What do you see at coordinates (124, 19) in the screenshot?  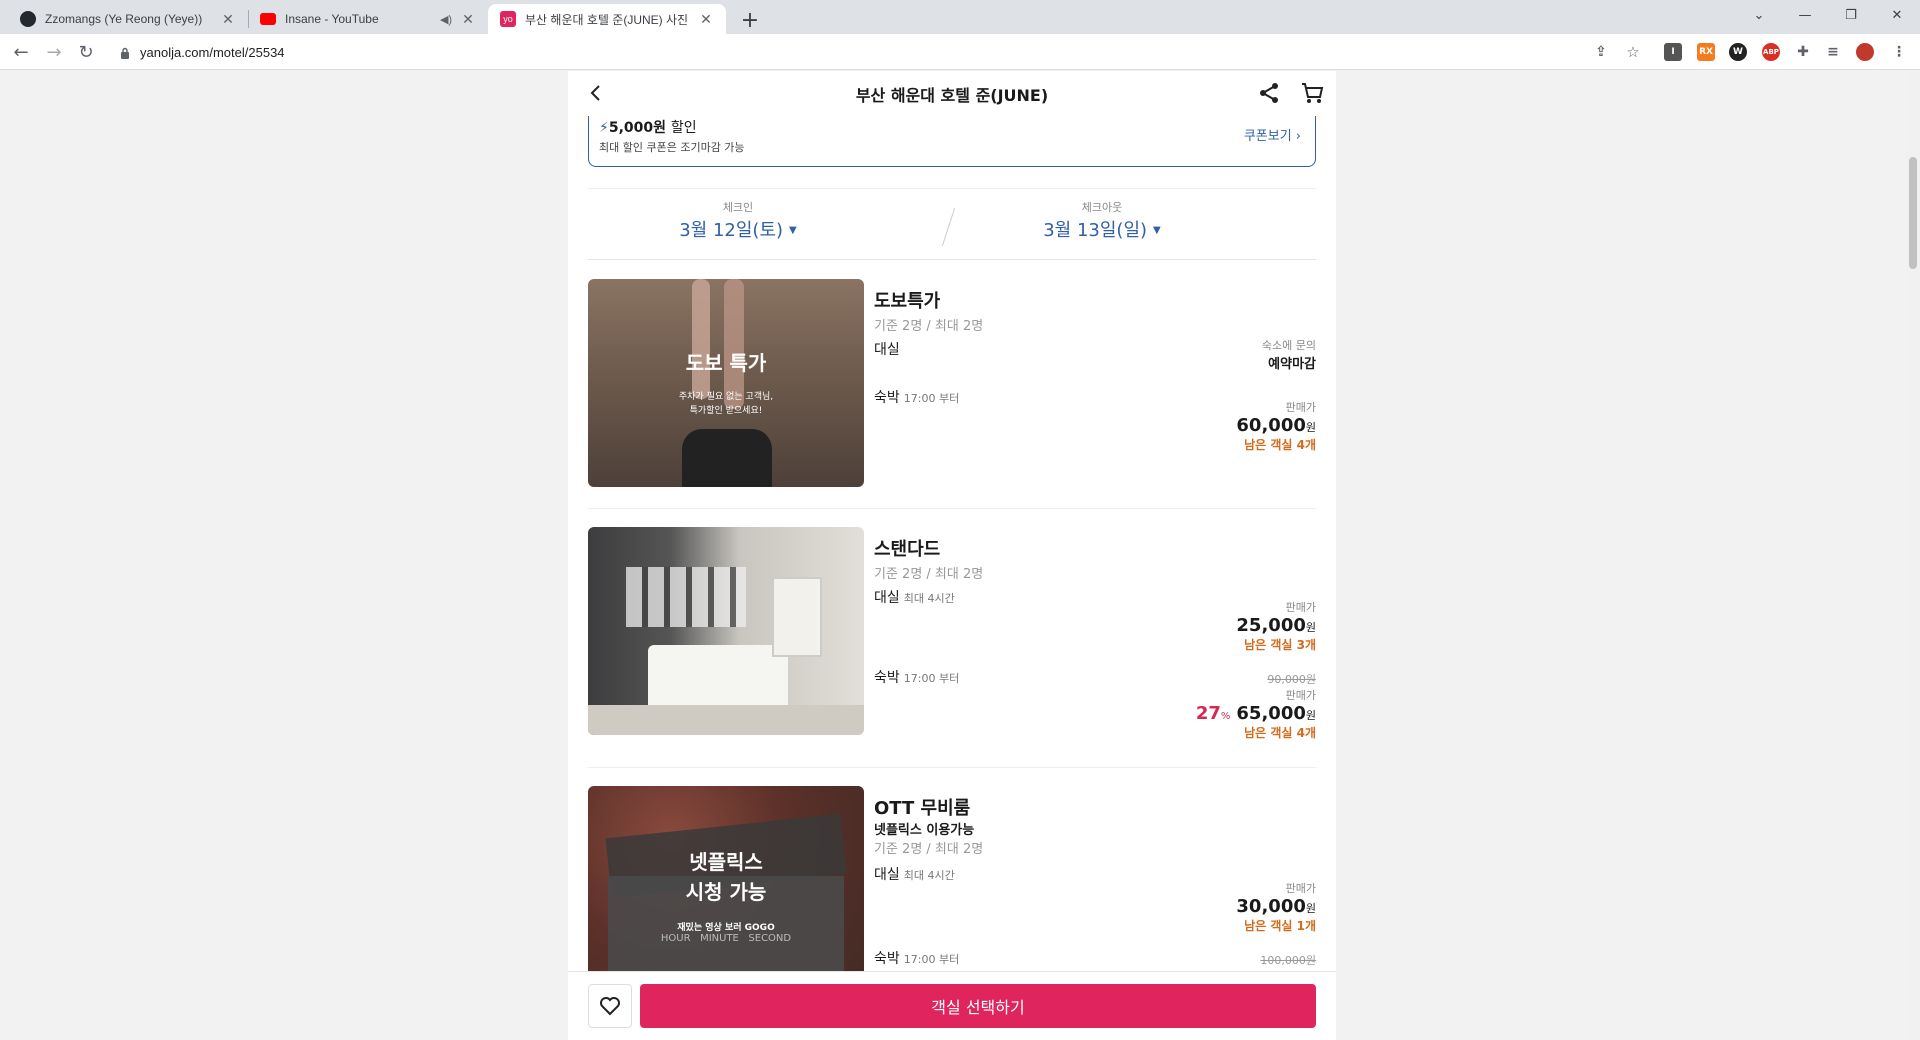 I see `tab-title: Zzomangs (Ye Reong (Yeye))` at bounding box center [124, 19].